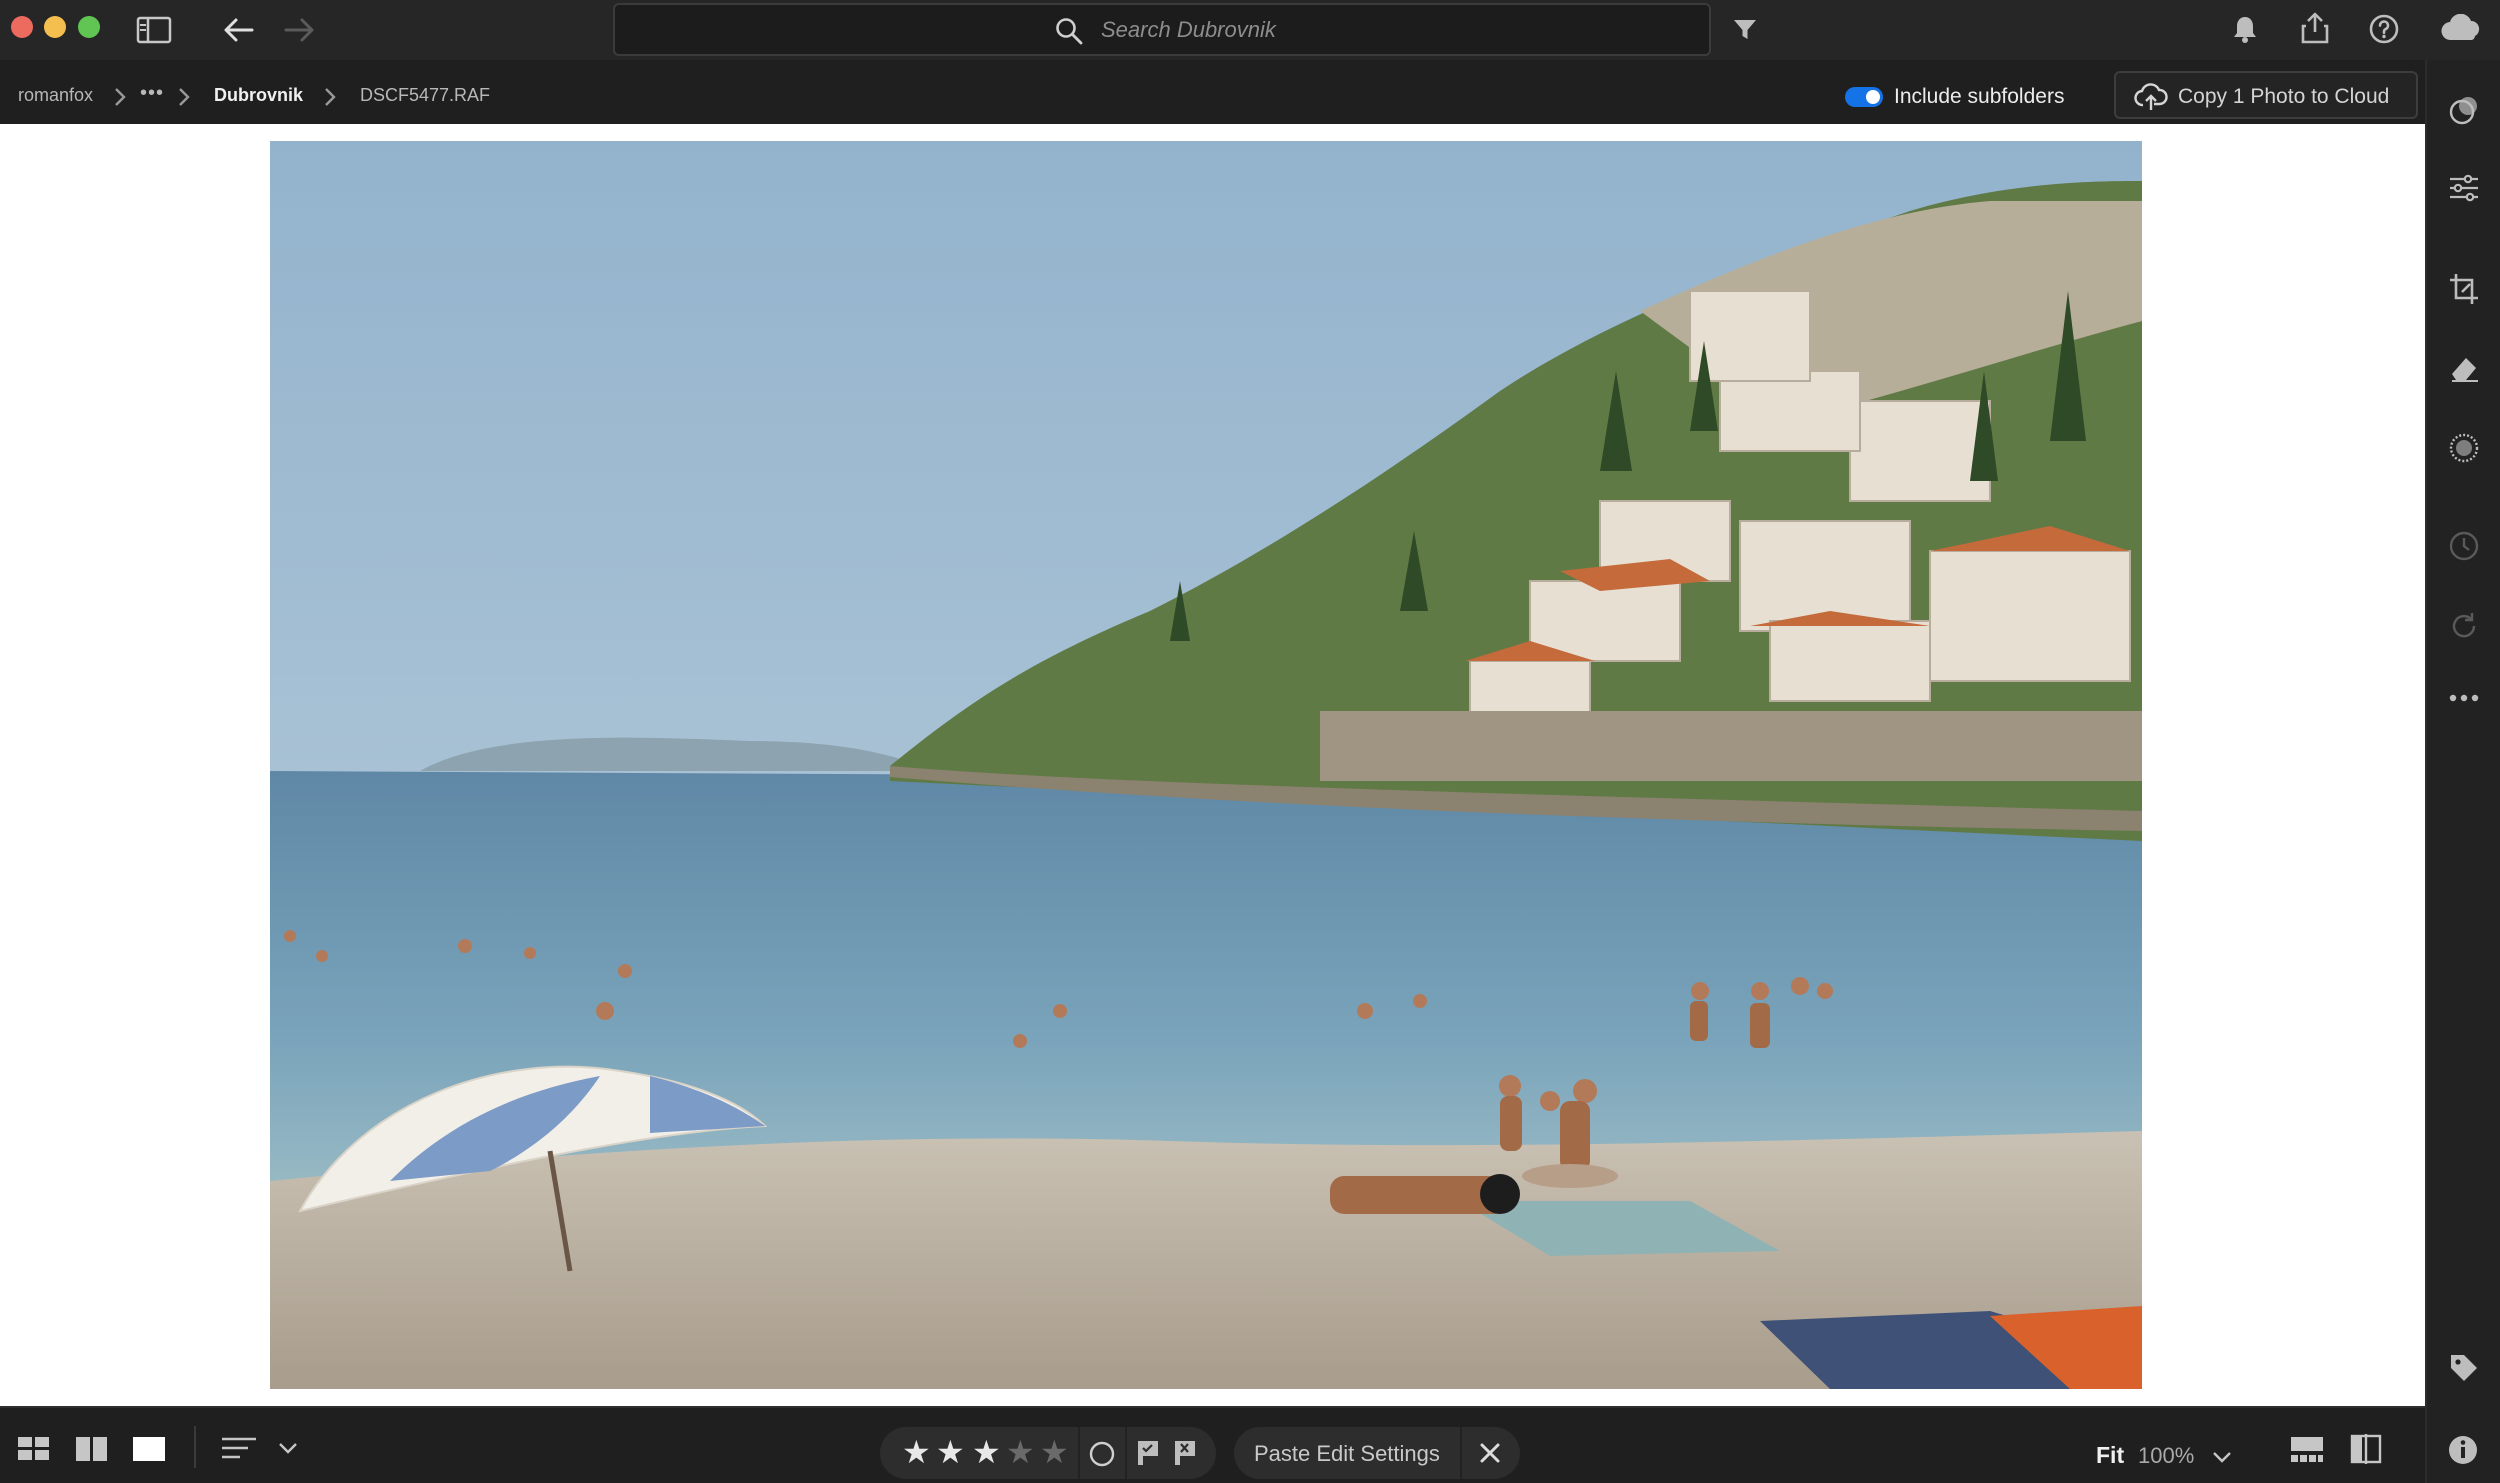 The width and height of the screenshot is (2500, 1483). What do you see at coordinates (1148, 1453) in the screenshot?
I see `flag-pick-icon` at bounding box center [1148, 1453].